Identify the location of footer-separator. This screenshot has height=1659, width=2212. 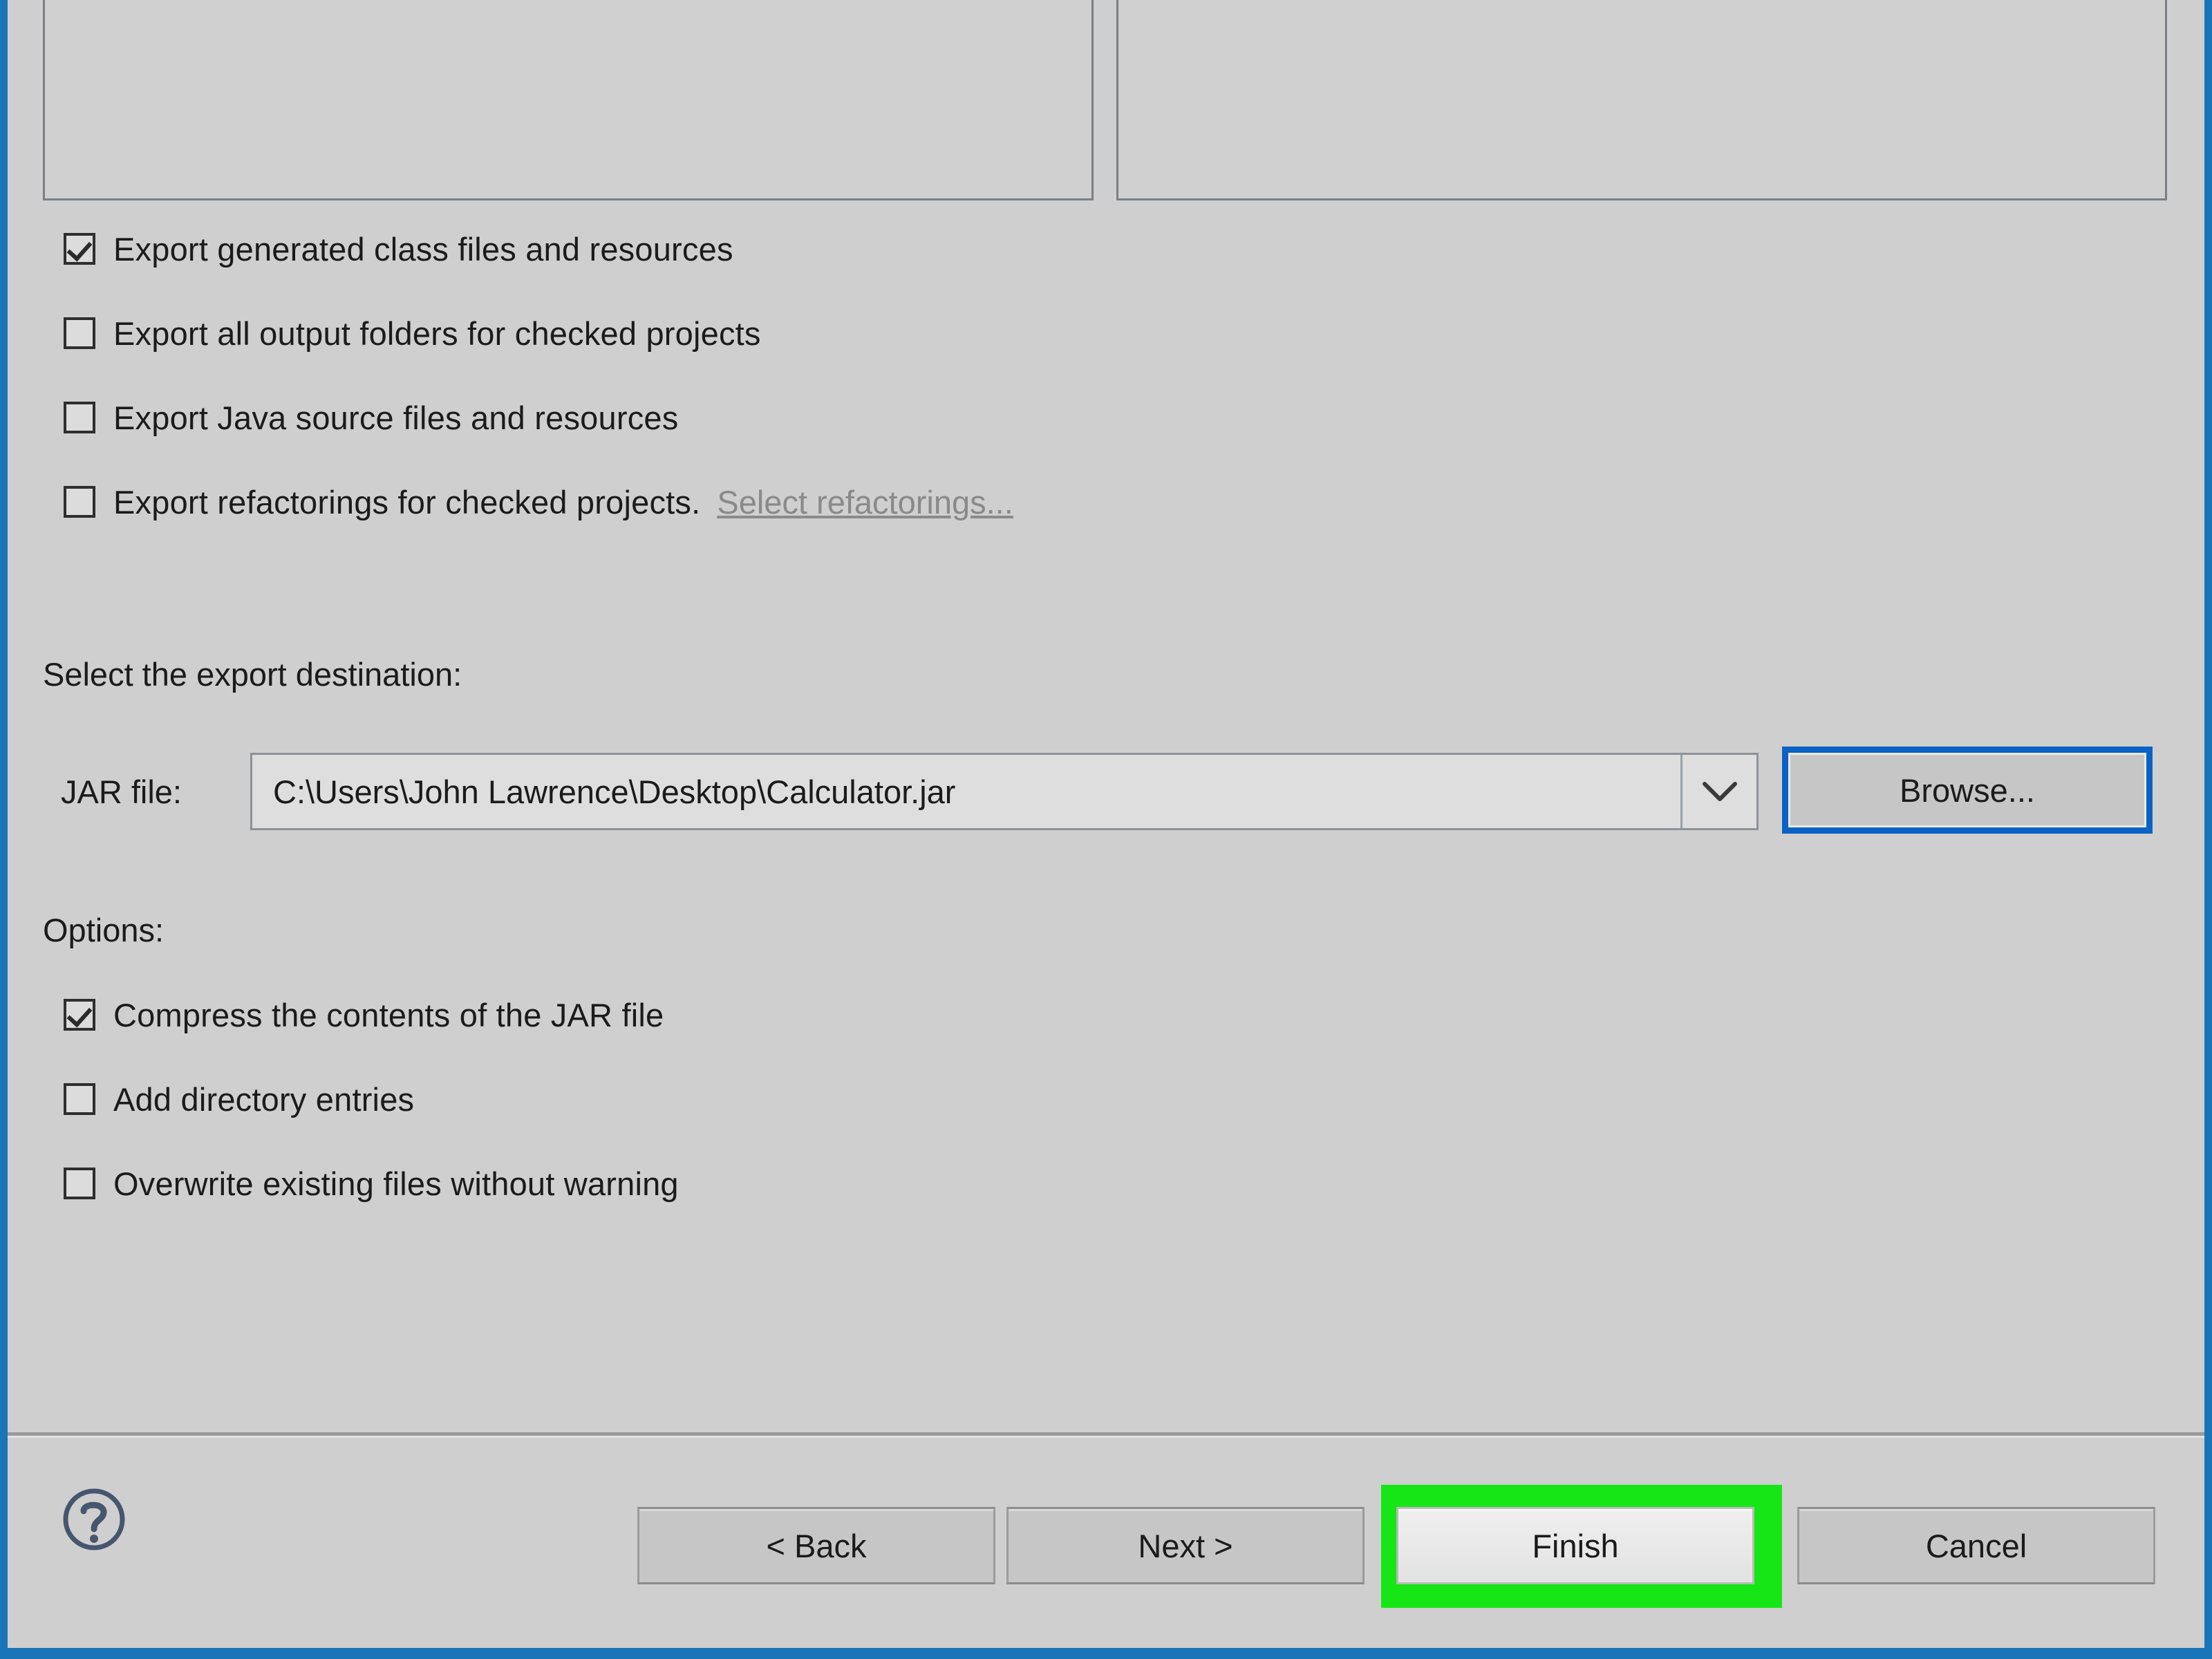
(1106, 1435).